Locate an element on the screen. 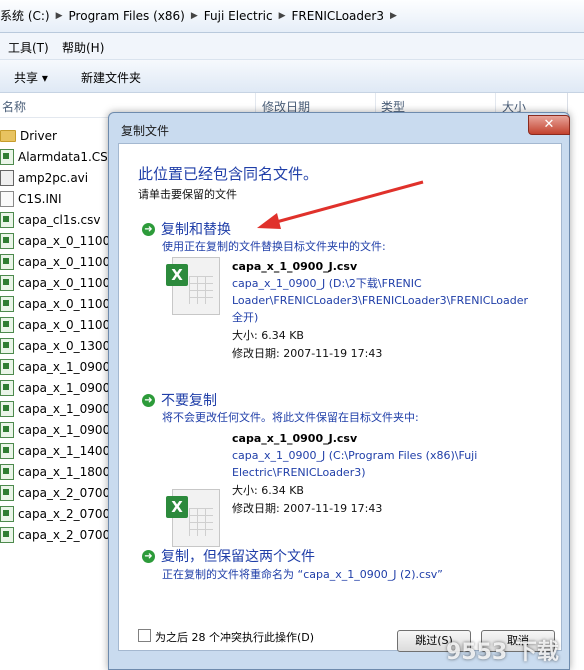 The width and height of the screenshot is (584, 670). keep-both-option-desc: 正在复制的文件将重命名为 “capa_x_1_0900_J (2).csv” is located at coordinates (302, 574).